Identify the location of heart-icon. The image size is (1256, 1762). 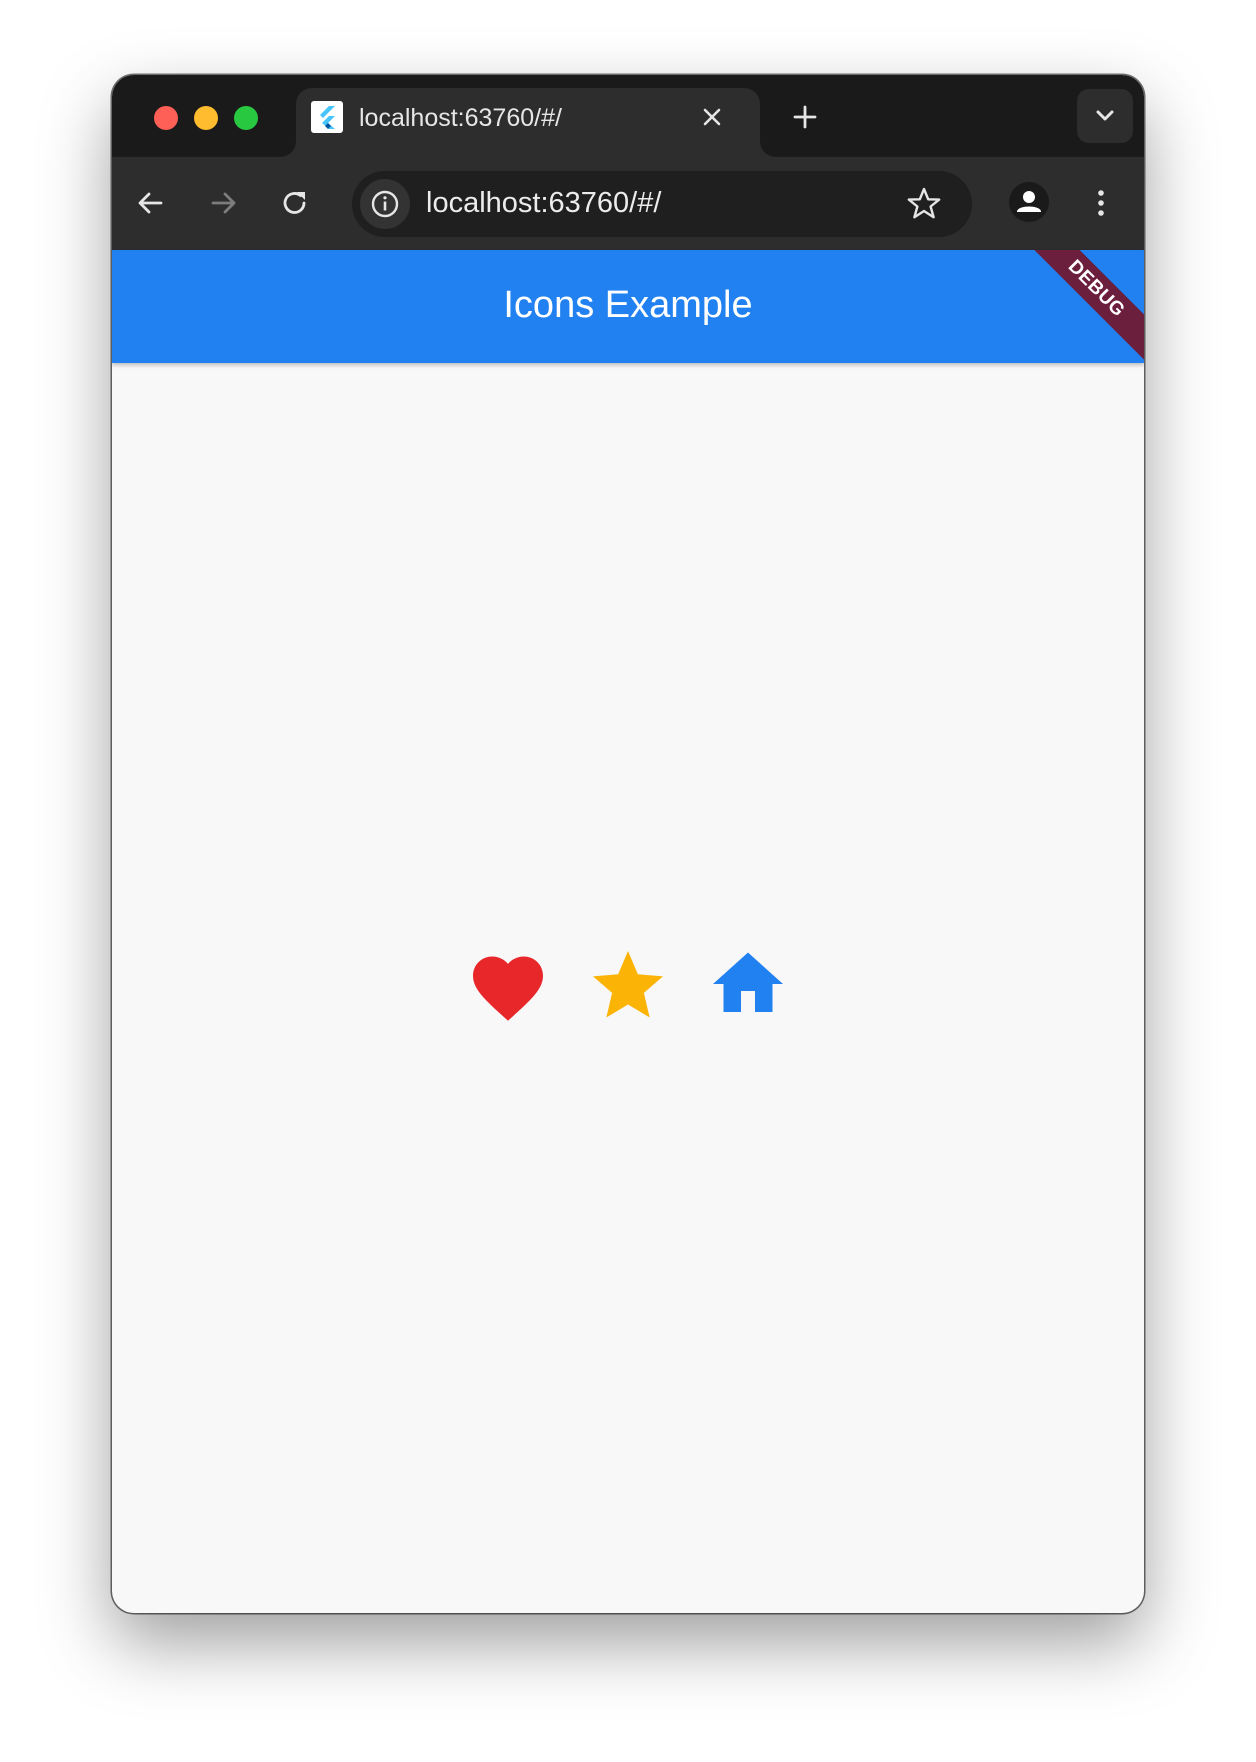
(508, 988).